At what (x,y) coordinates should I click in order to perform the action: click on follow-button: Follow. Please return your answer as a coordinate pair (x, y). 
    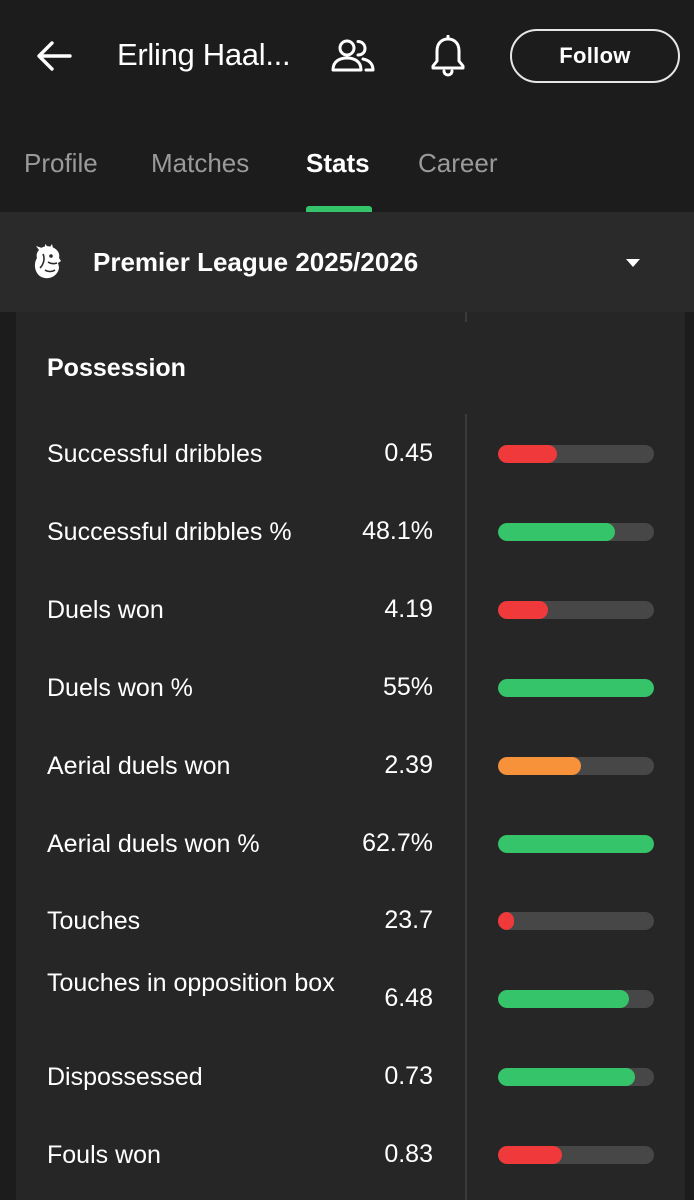
    Looking at the image, I should click on (595, 56).